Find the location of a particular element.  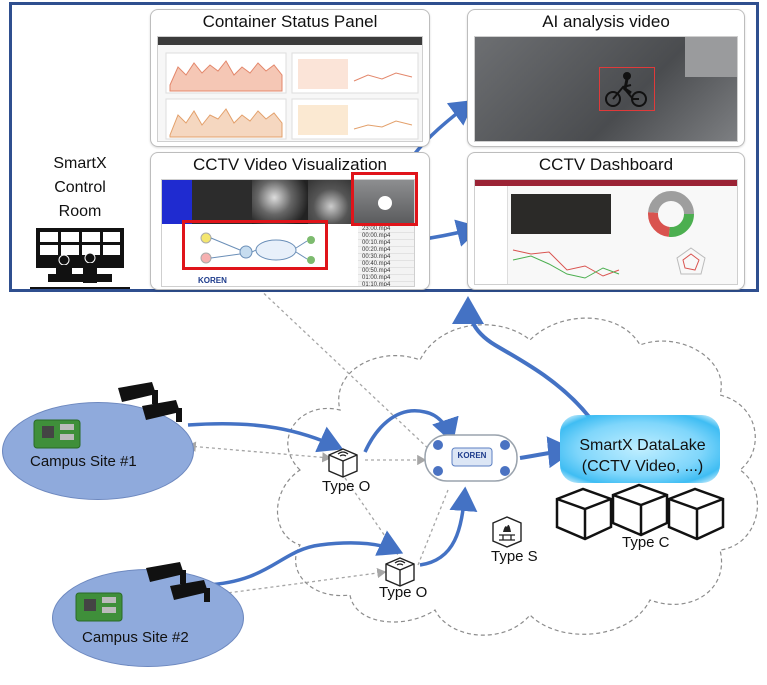

type-s-firewall-icon is located at coordinates (507, 532).